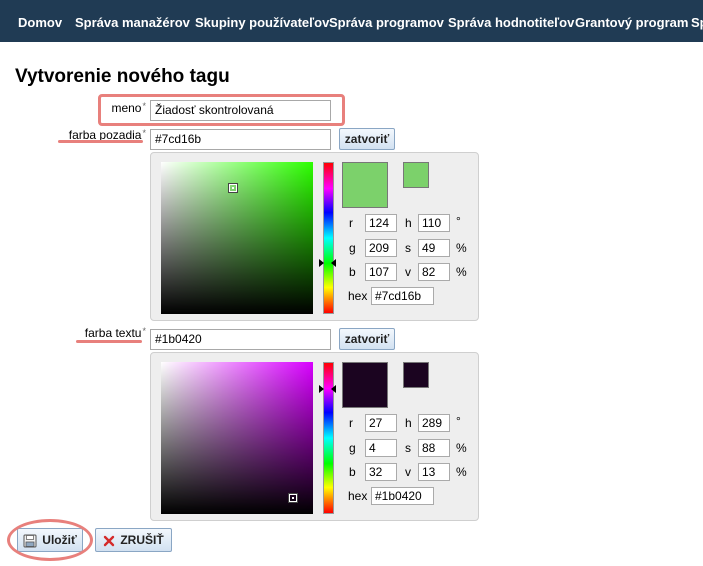  What do you see at coordinates (381, 223) in the screenshot?
I see `bg-r-input: 124` at bounding box center [381, 223].